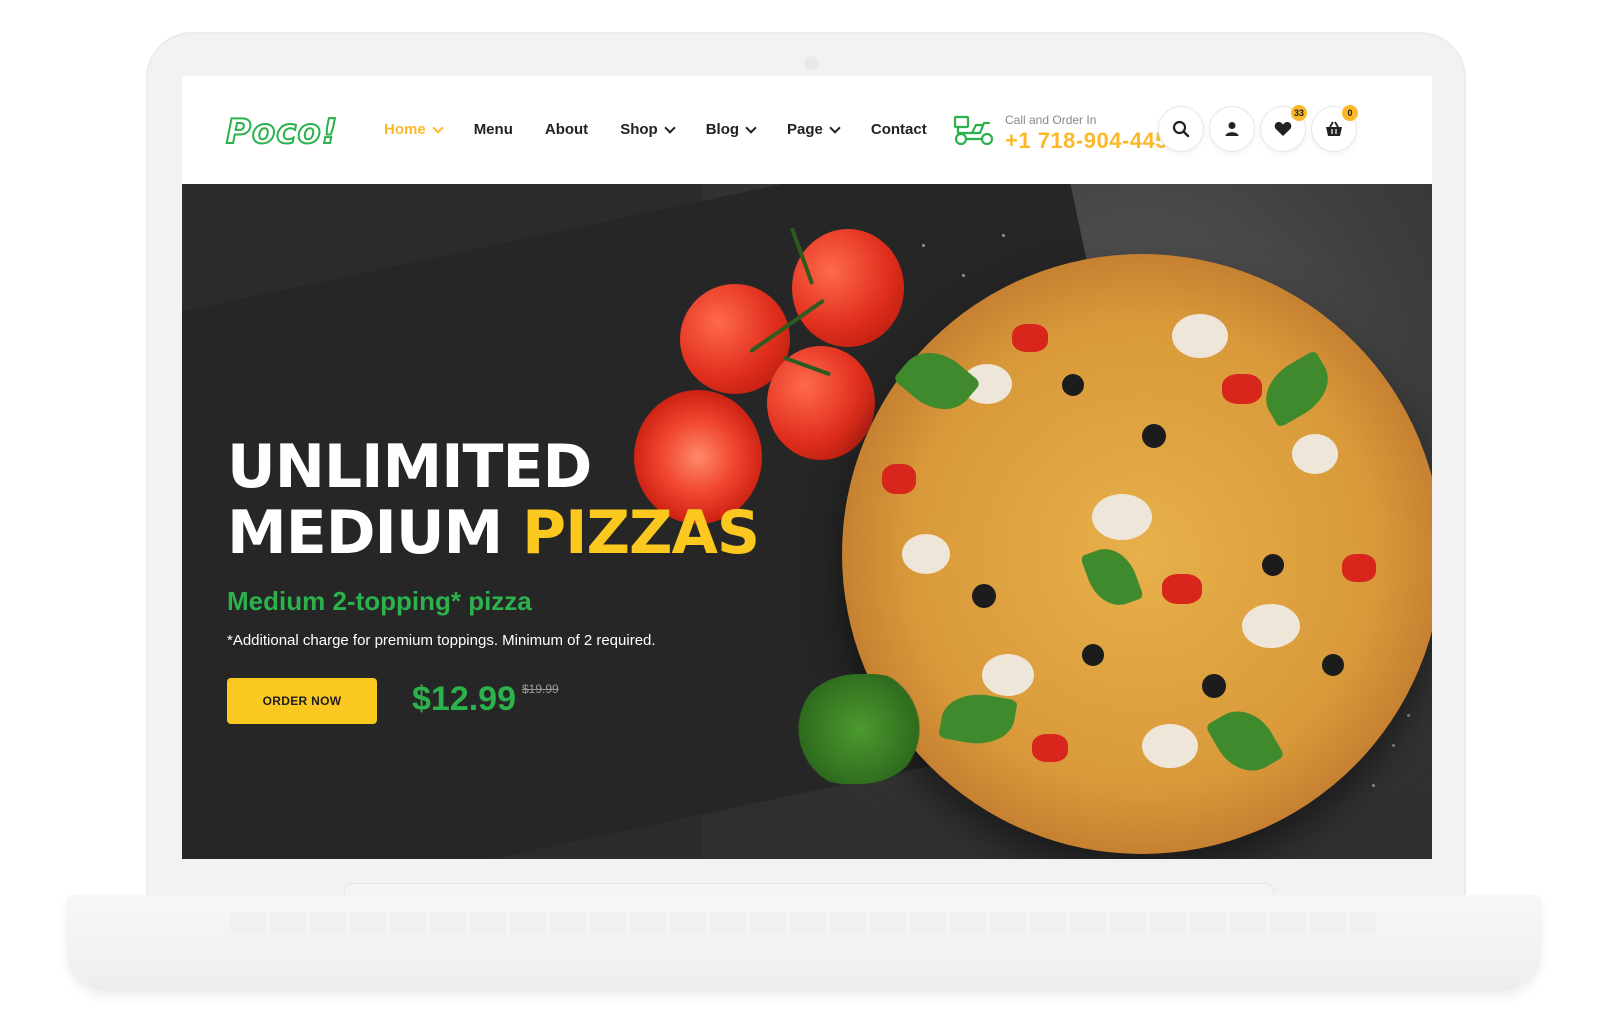 The image size is (1606, 1022). What do you see at coordinates (365, 533) in the screenshot?
I see `headline-white-word: MEDIUM` at bounding box center [365, 533].